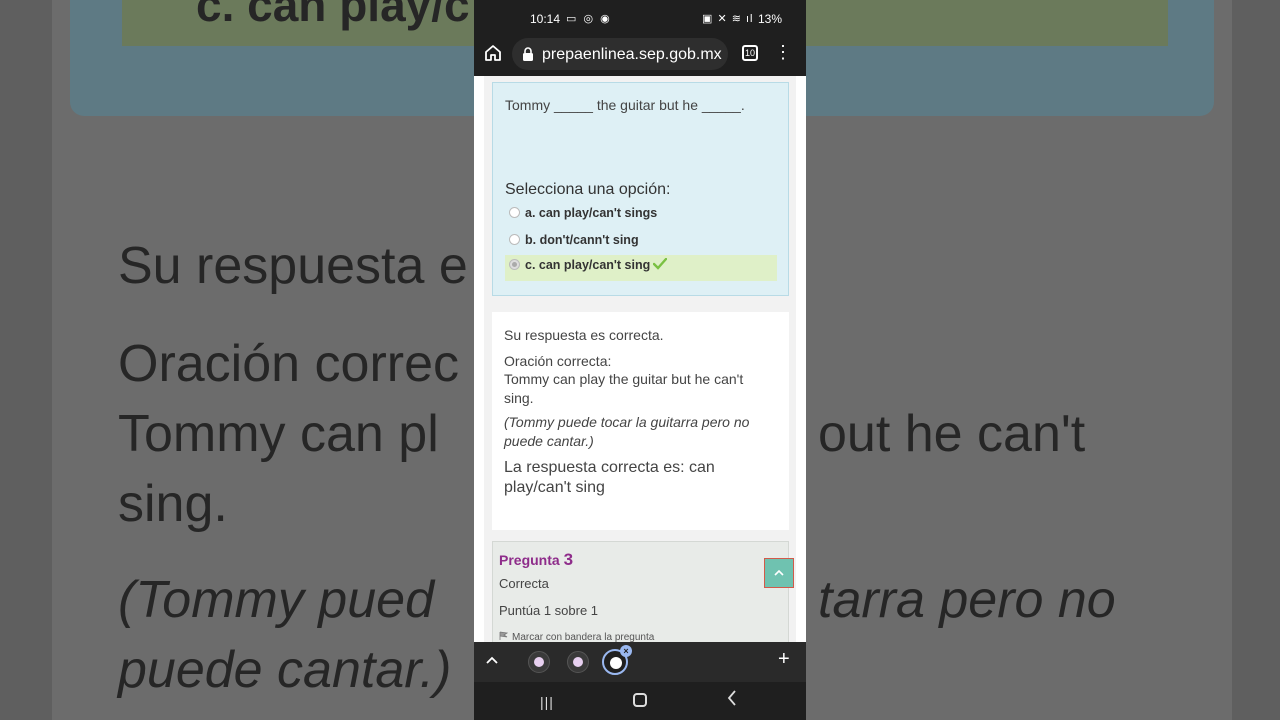 This screenshot has width=1280, height=720. Describe the element at coordinates (583, 637) in the screenshot. I see `flag-label: Marcar con bandera la pregunta` at that location.